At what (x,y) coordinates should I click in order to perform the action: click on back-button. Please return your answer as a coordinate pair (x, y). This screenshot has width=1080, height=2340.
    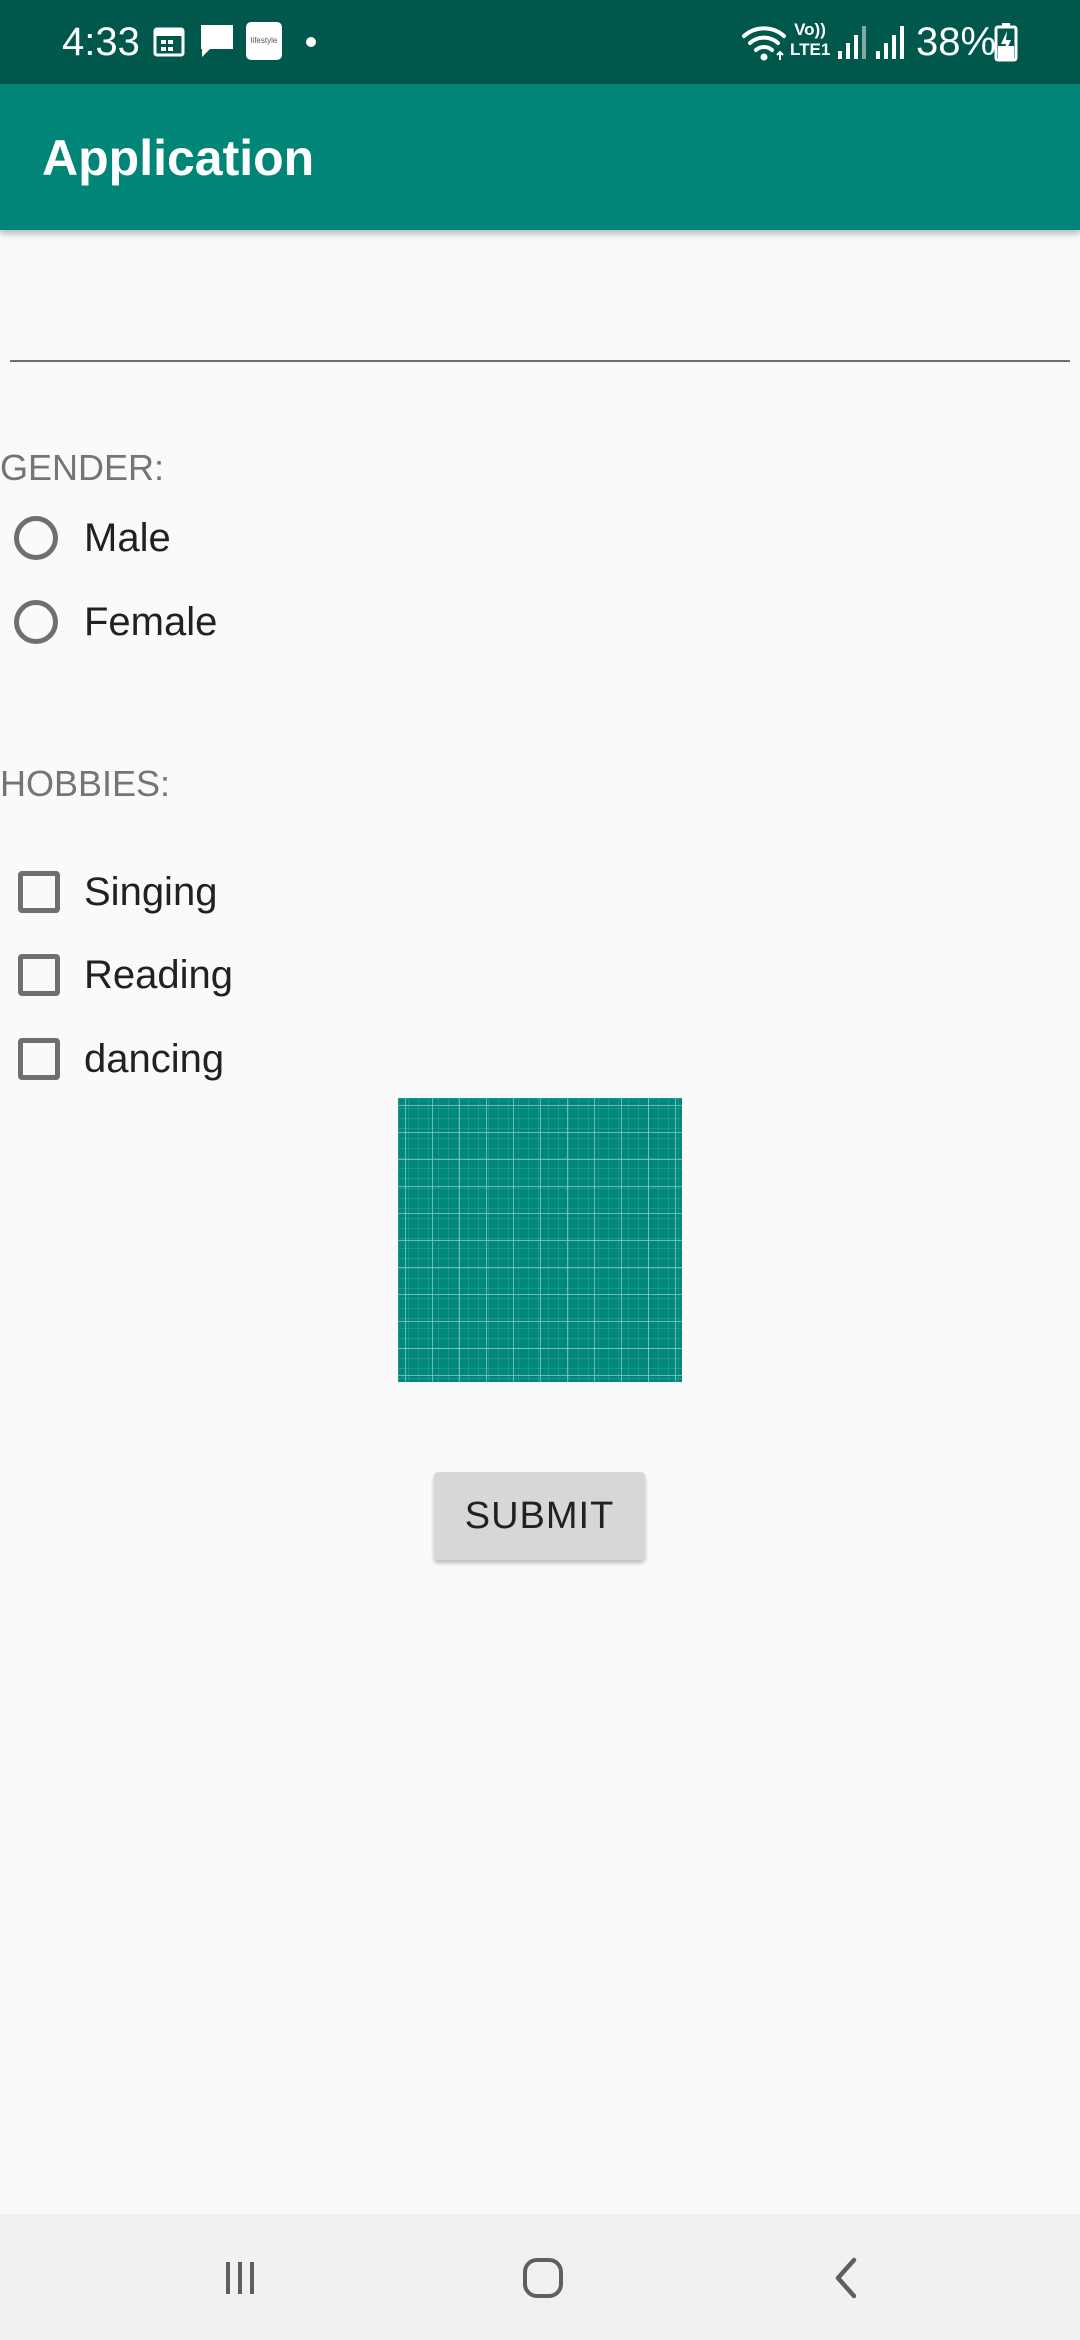
    Looking at the image, I should click on (846, 2278).